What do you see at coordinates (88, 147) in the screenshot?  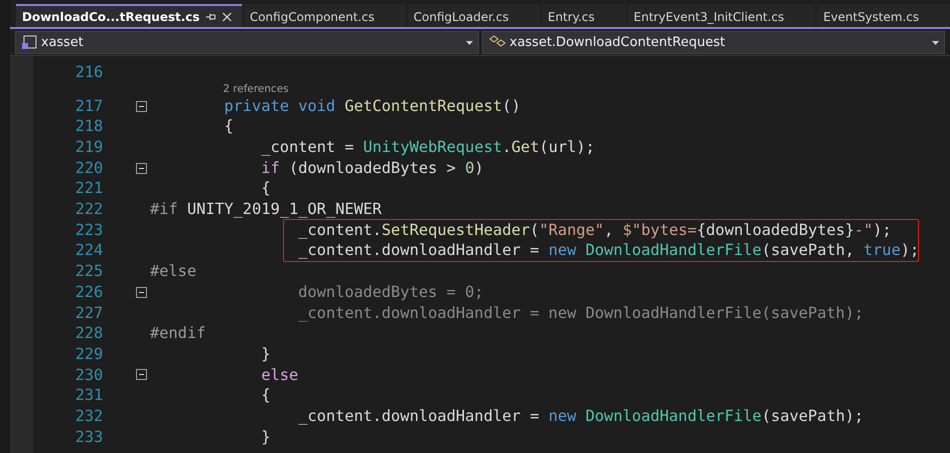 I see `line-number: 219` at bounding box center [88, 147].